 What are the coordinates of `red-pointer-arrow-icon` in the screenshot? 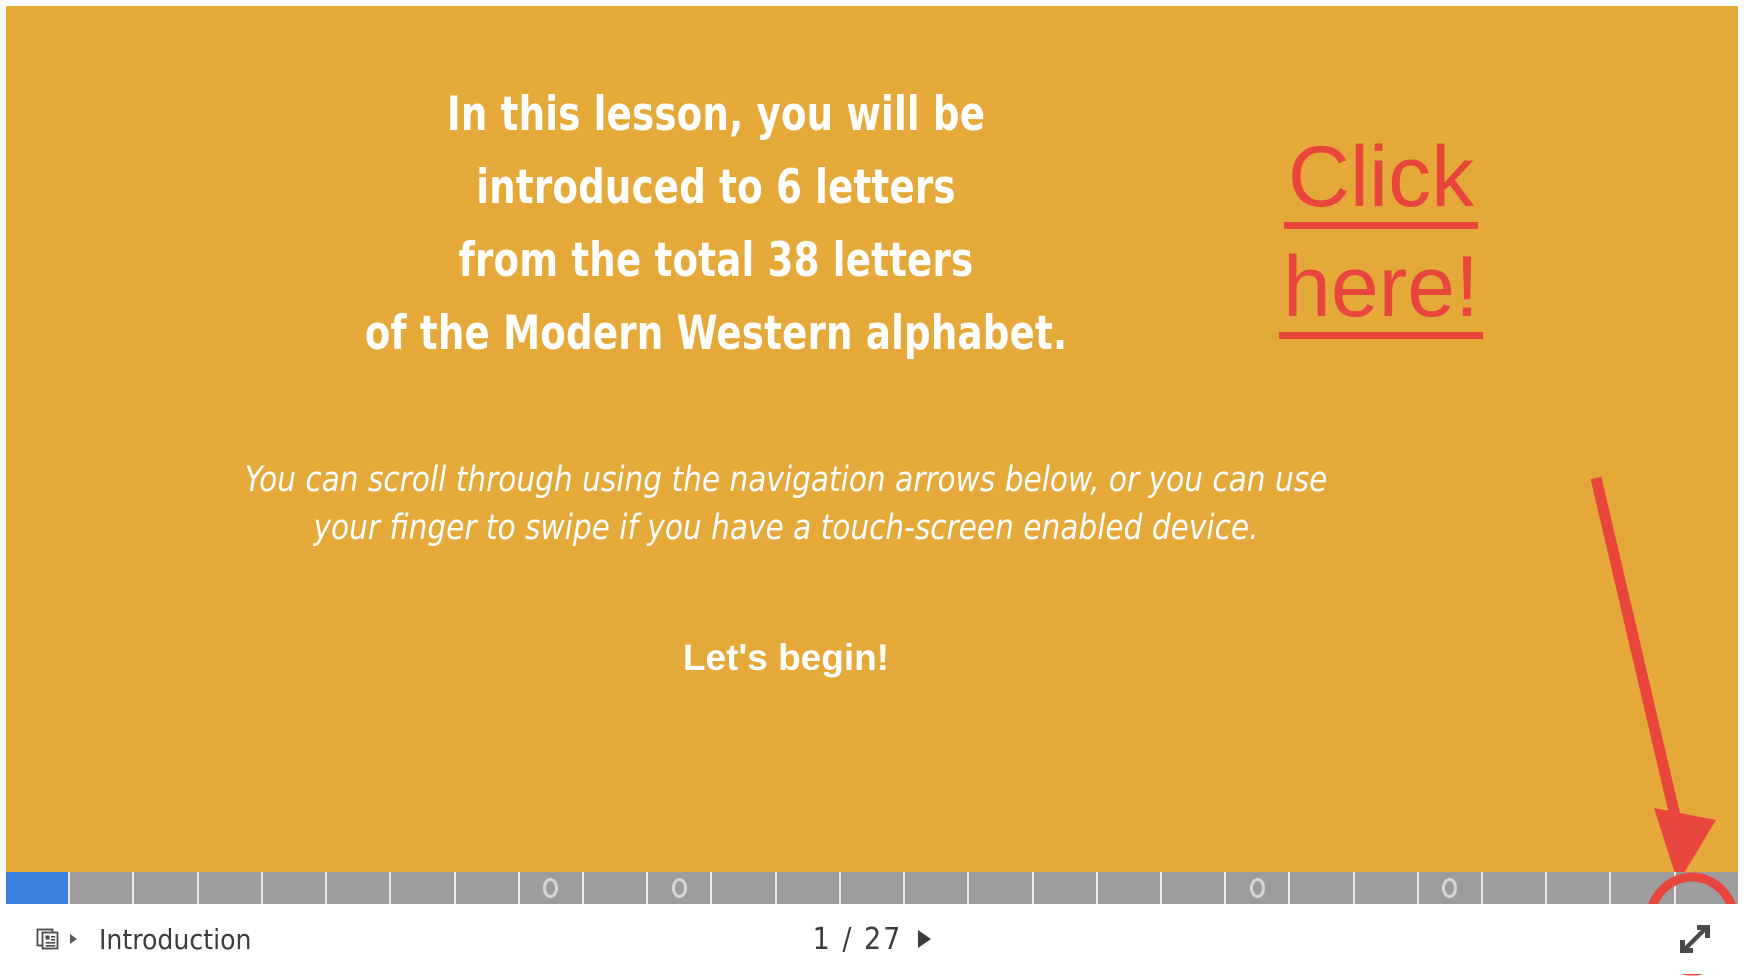 It's located at (1653, 674).